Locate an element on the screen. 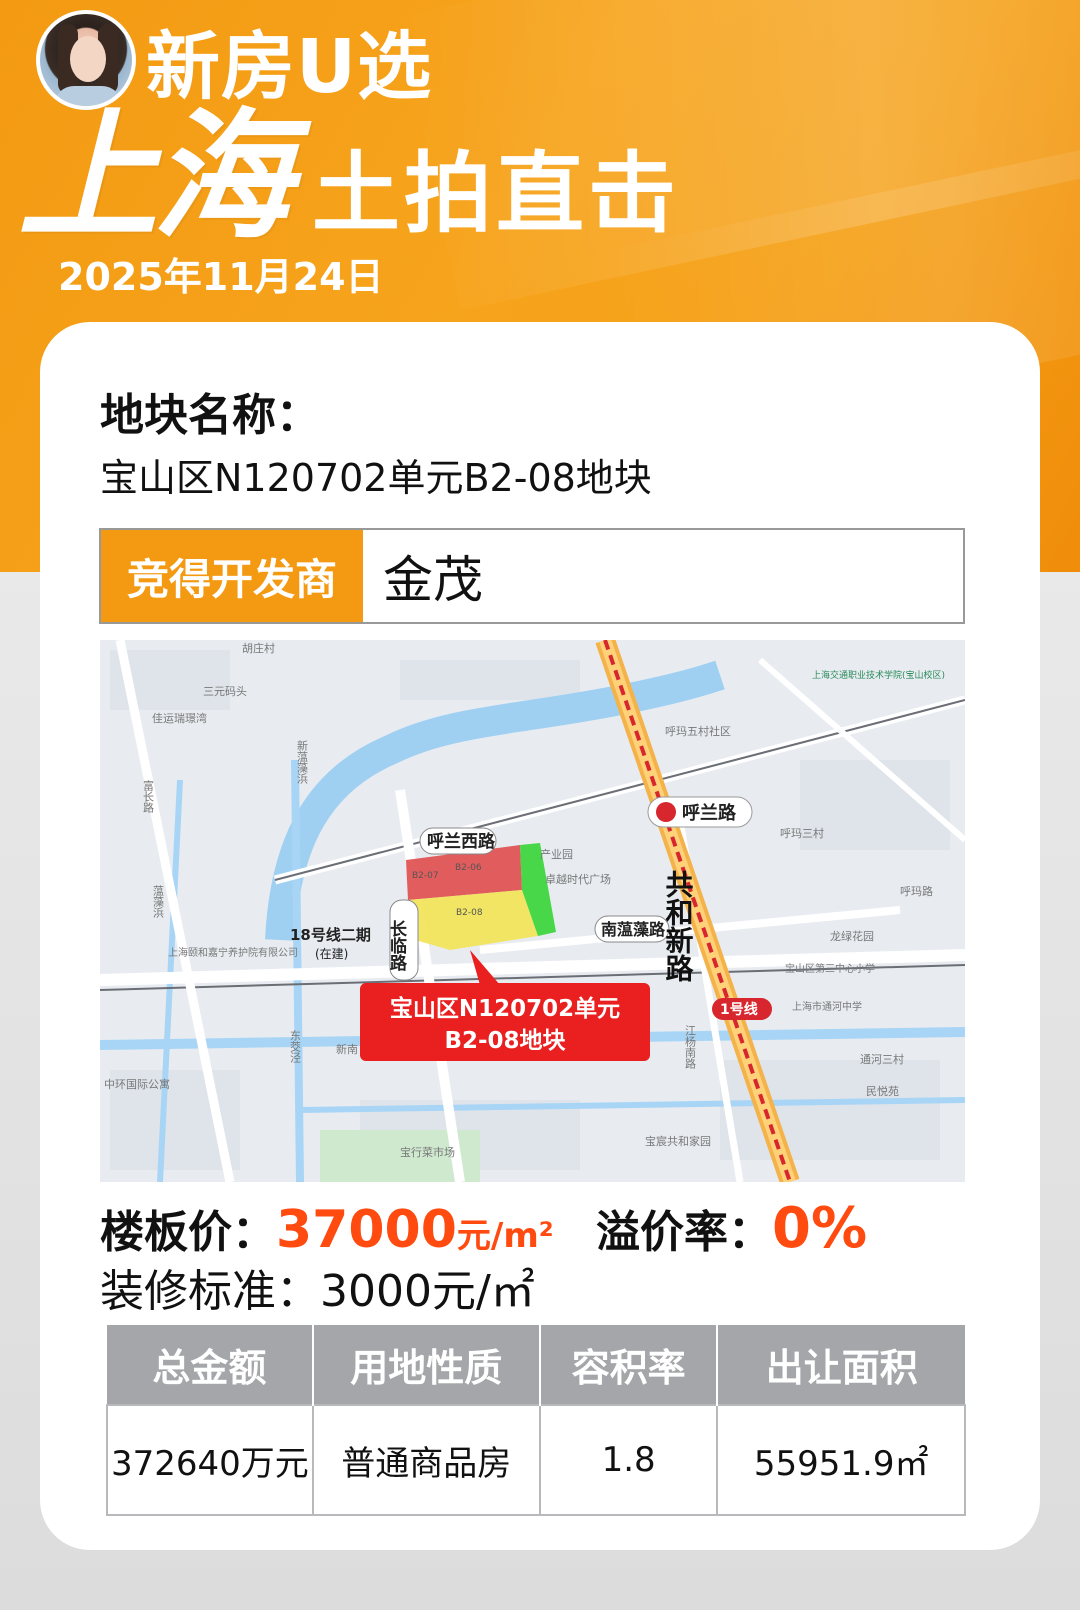  map-place-label: 宝行菜市场 is located at coordinates (427, 1152).